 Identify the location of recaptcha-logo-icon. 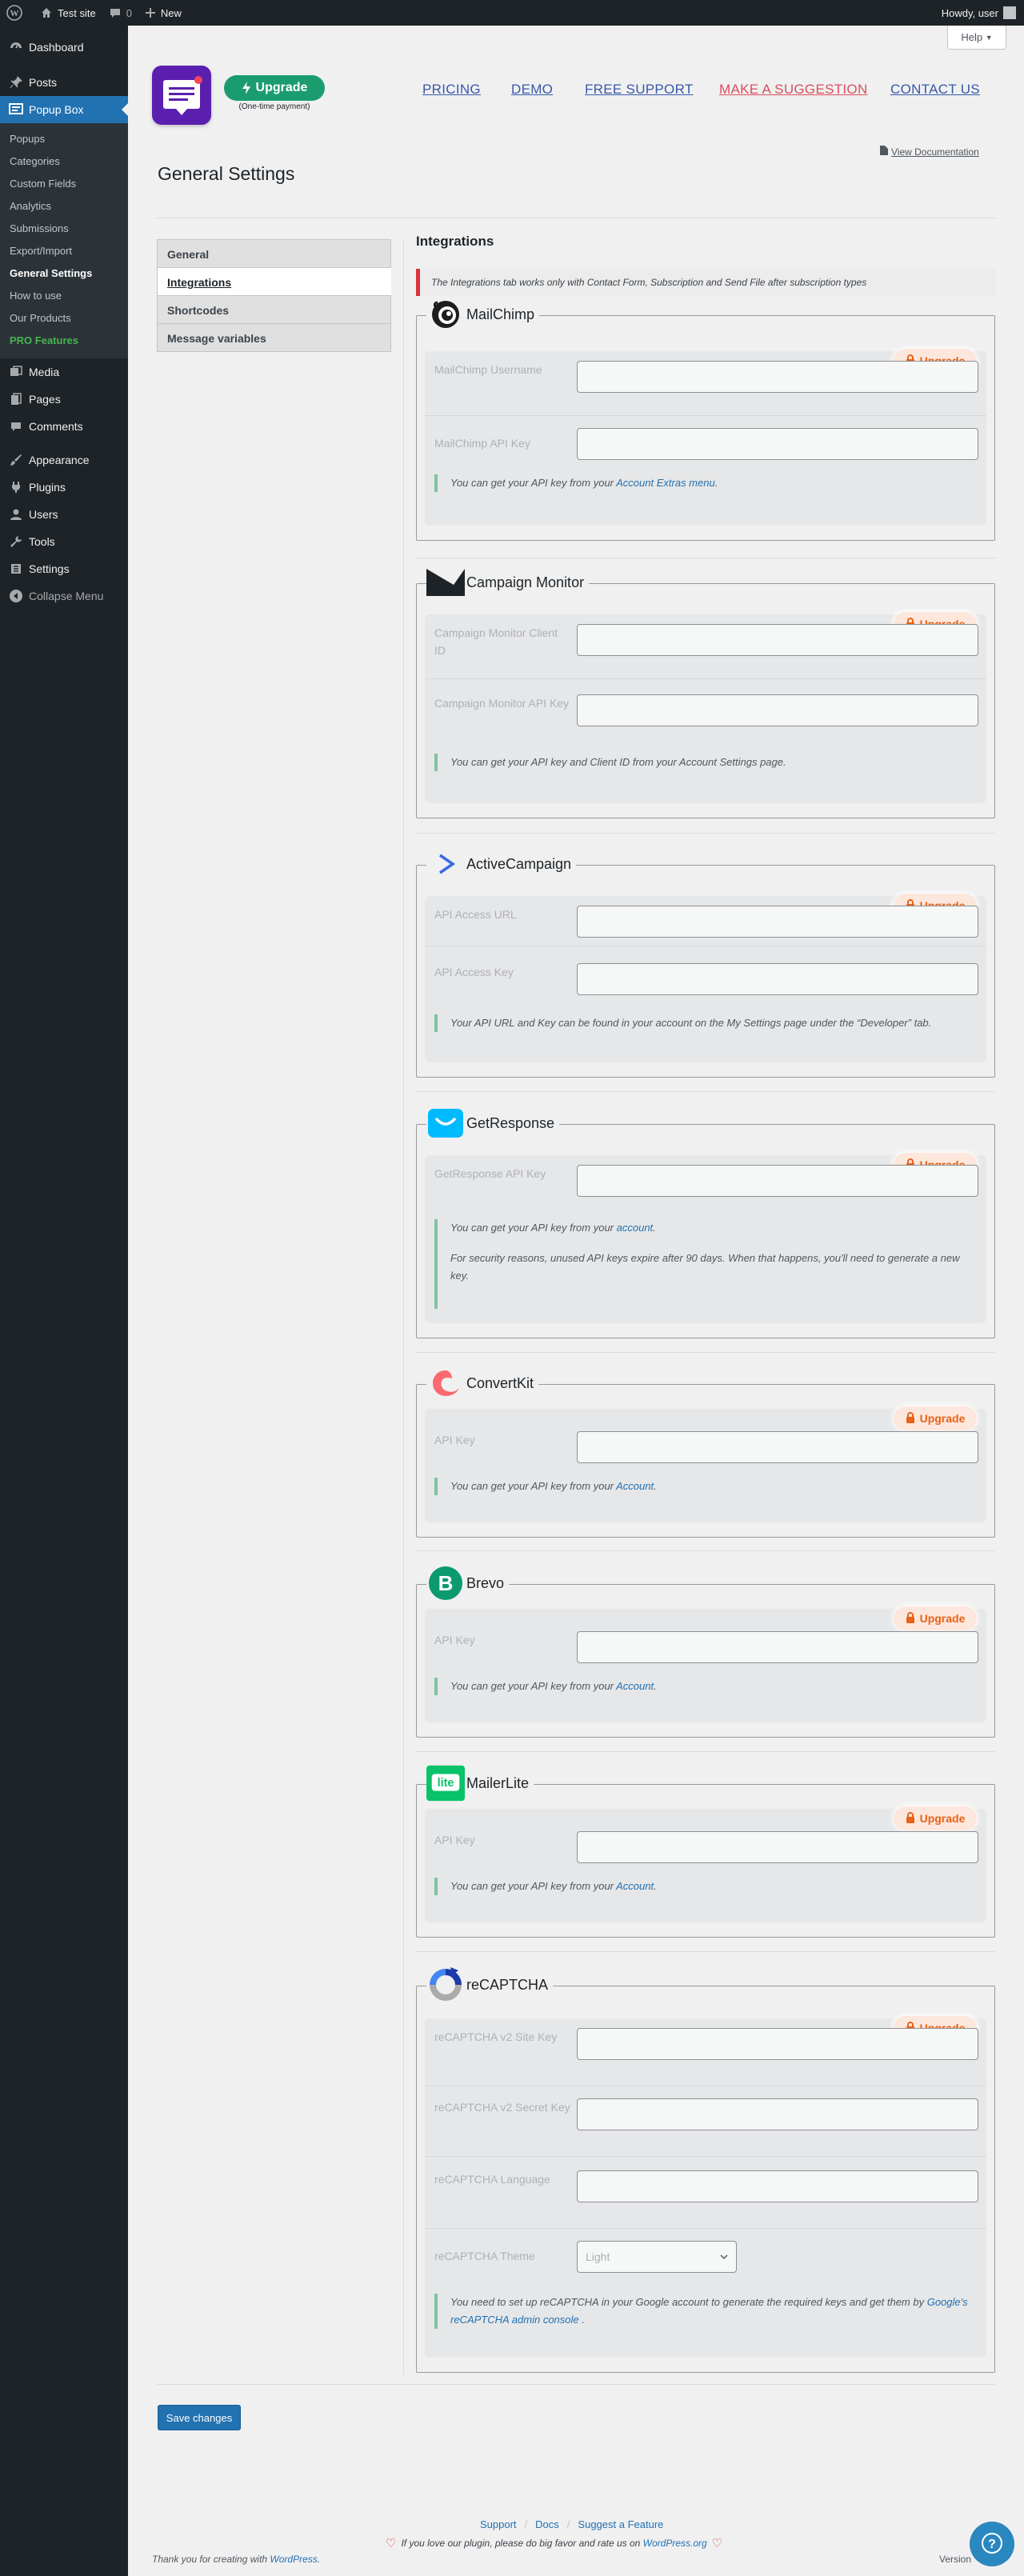
(445, 1984).